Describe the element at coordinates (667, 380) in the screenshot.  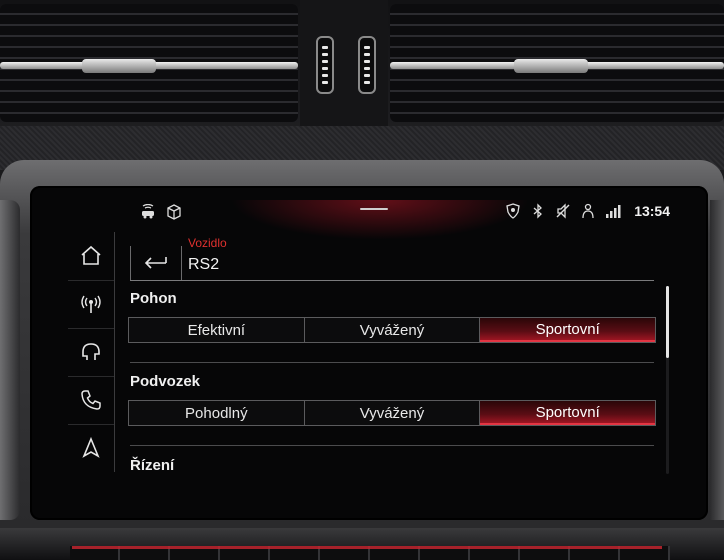
I see `scrollbar` at that location.